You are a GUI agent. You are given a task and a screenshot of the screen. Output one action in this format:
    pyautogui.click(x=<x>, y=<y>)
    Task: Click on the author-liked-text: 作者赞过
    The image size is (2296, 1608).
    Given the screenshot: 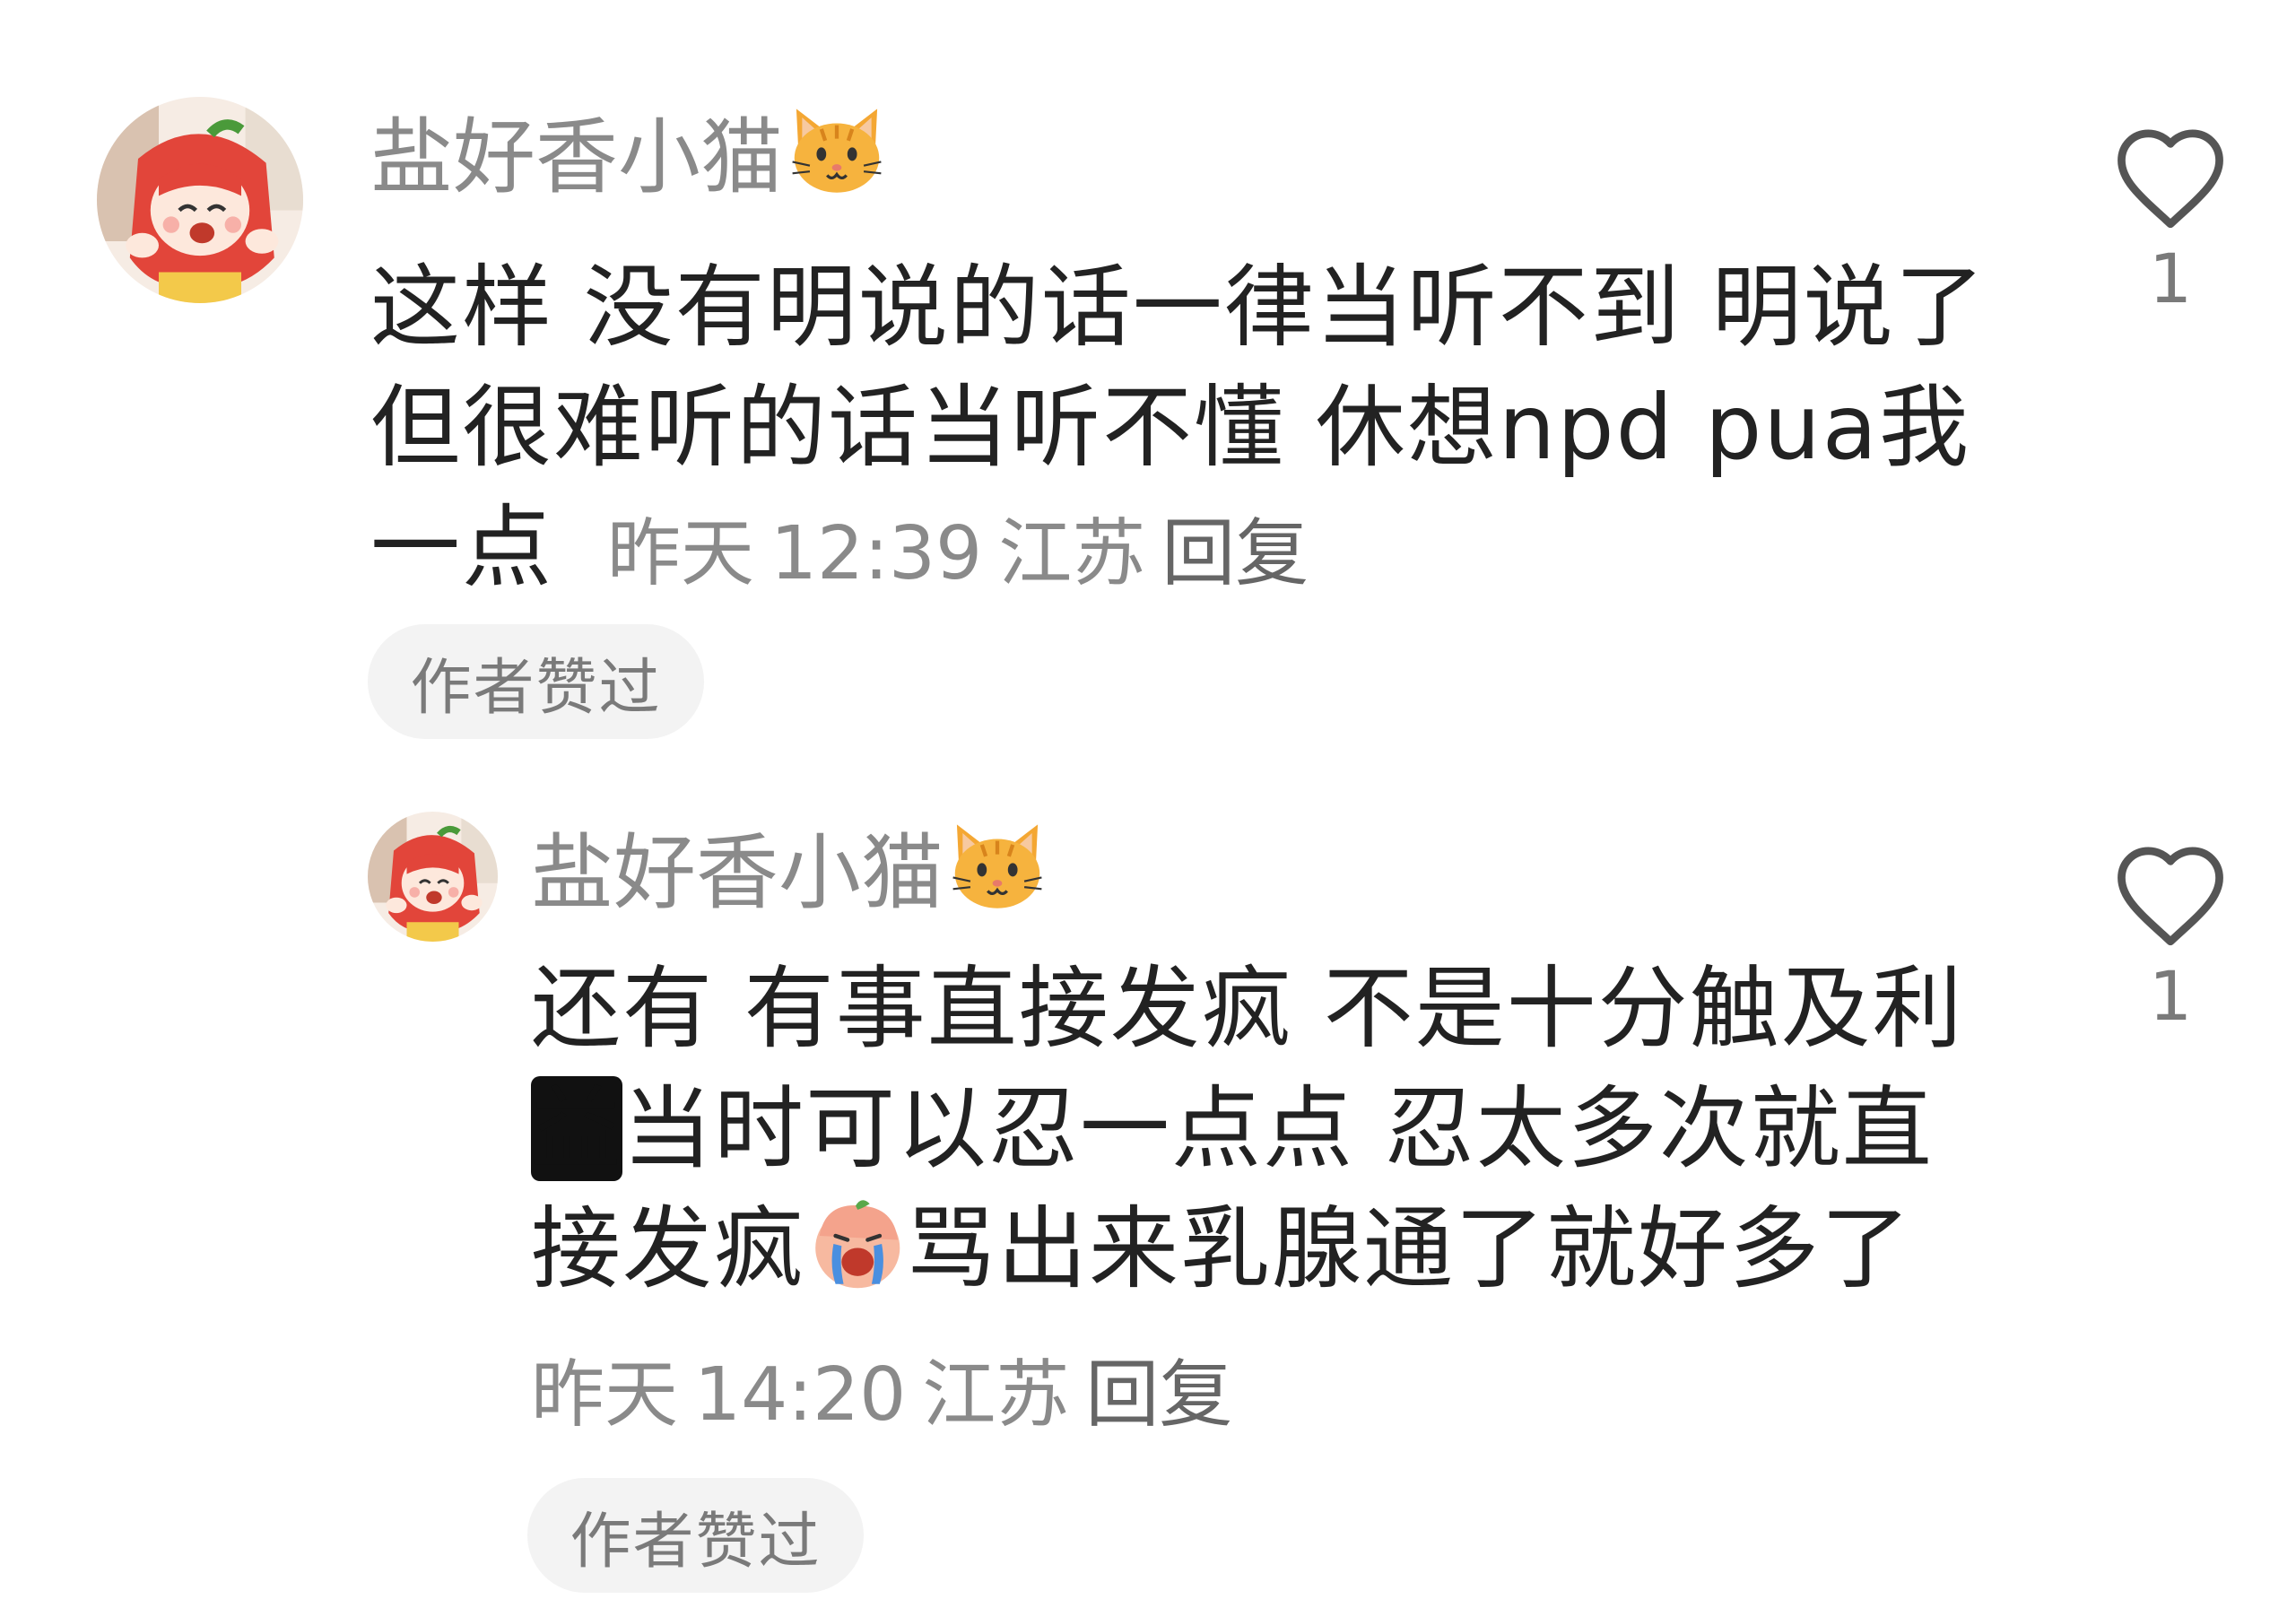 What is the action you would take?
    pyautogui.click(x=696, y=1542)
    